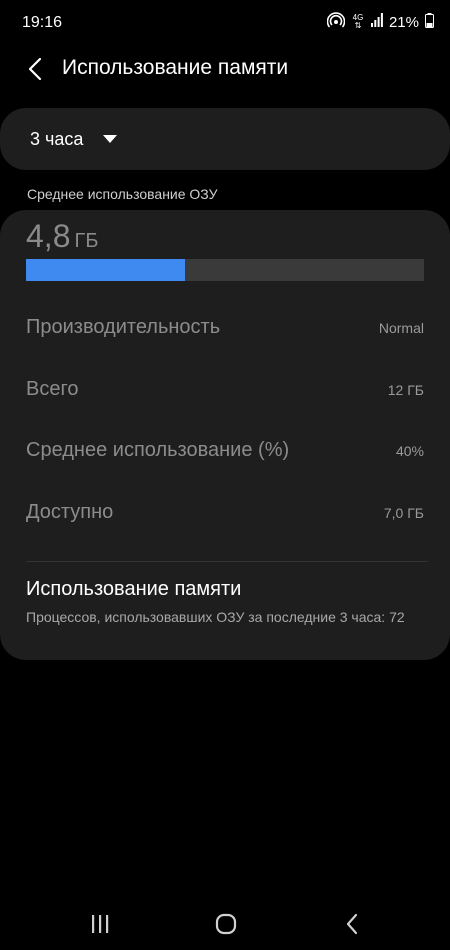  I want to click on home-icon, so click(226, 924).